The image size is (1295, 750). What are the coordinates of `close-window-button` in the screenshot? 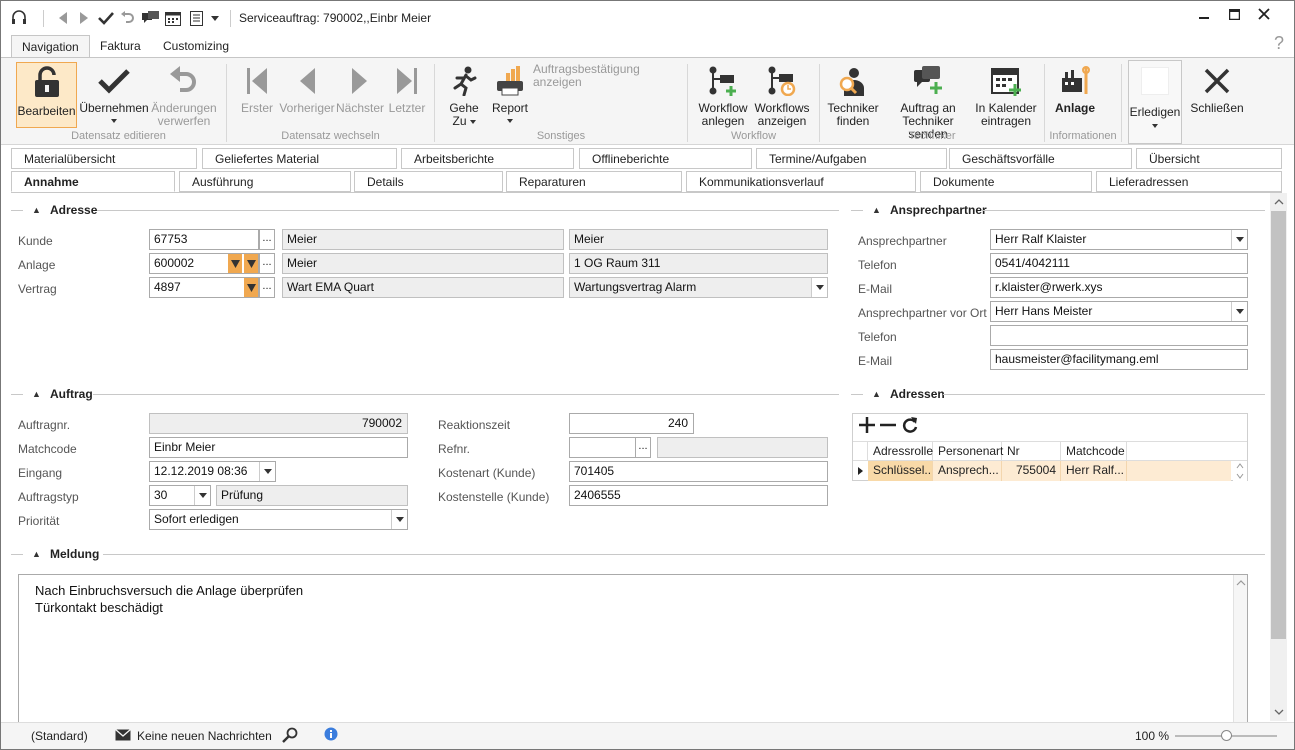 It's located at (1264, 14).